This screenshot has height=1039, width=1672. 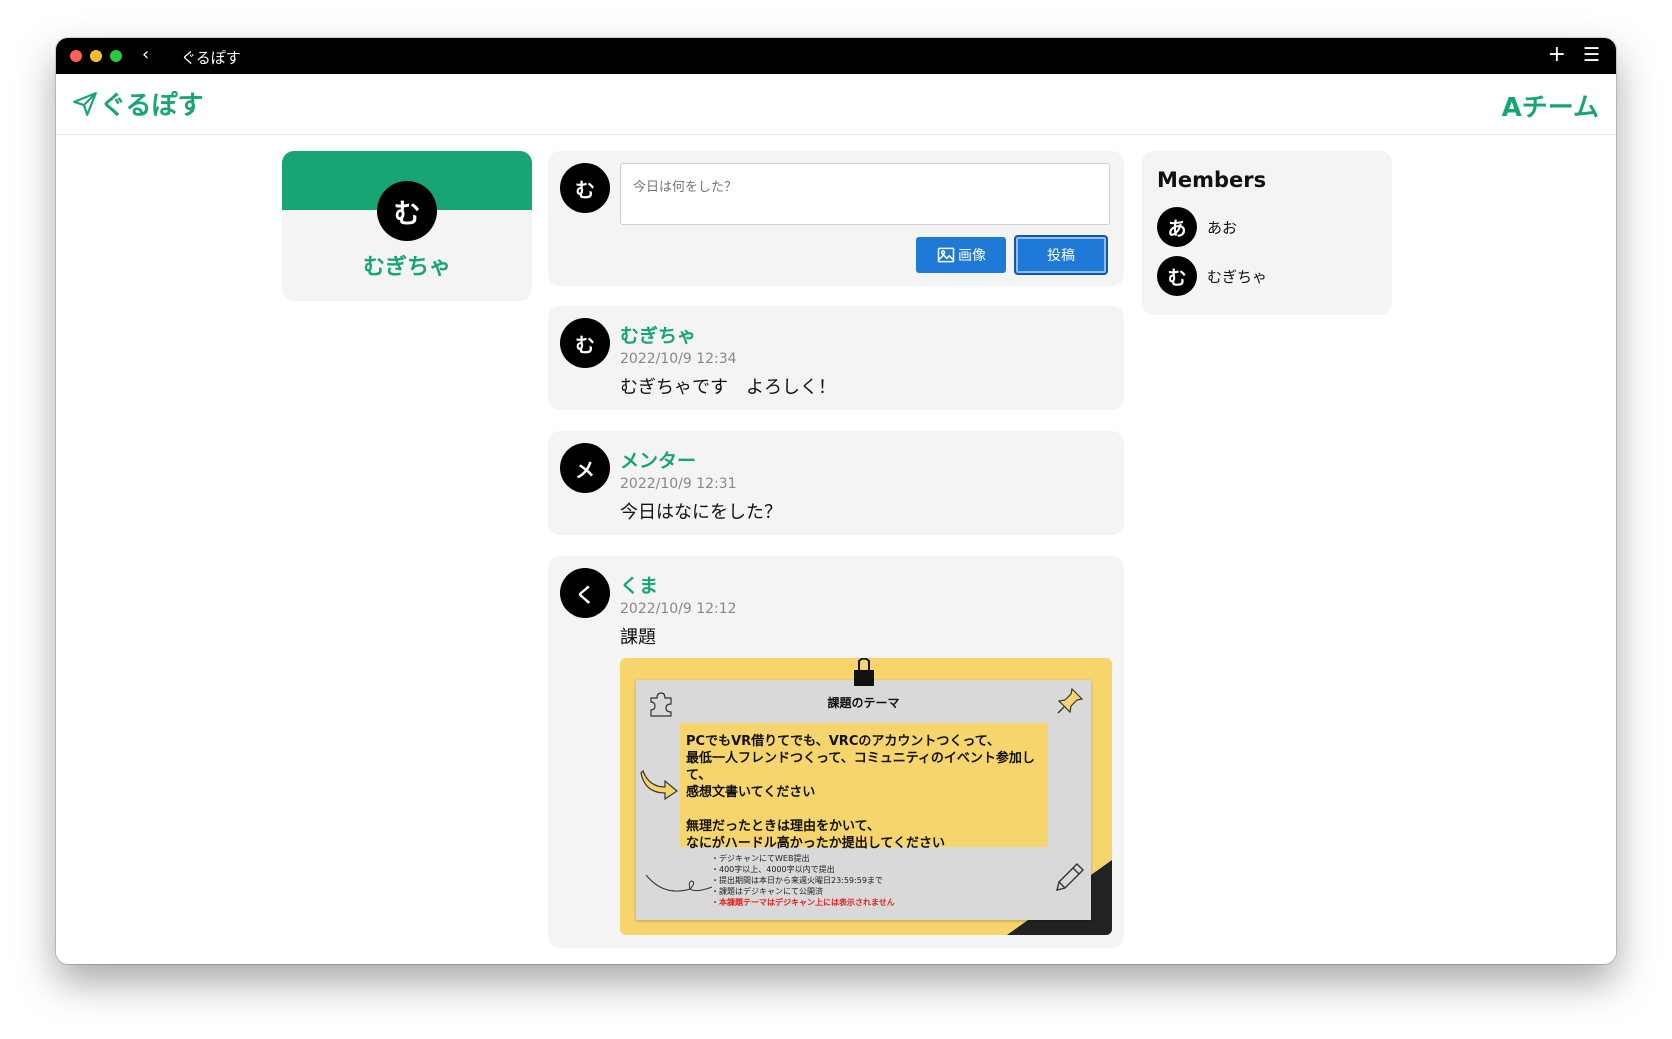 I want to click on window-title: ぐるぽす, so click(x=211, y=58).